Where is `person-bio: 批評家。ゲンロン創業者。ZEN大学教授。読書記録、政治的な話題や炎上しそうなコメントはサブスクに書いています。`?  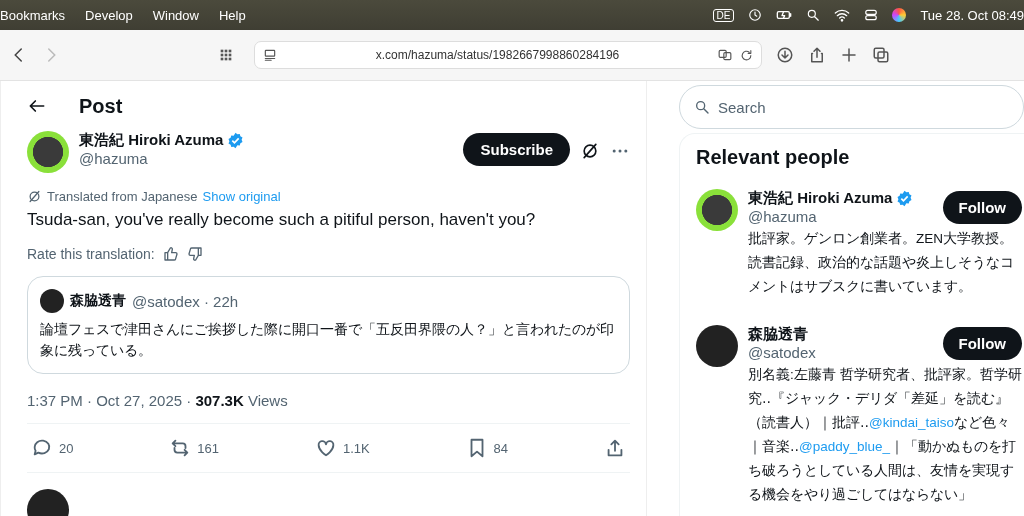
person-bio: 批評家。ゲンロン創業者。ZEN大学教授。読書記録、政治的な話題や炎上しそうなコメントはサブスクに書いています。 is located at coordinates (881, 263).